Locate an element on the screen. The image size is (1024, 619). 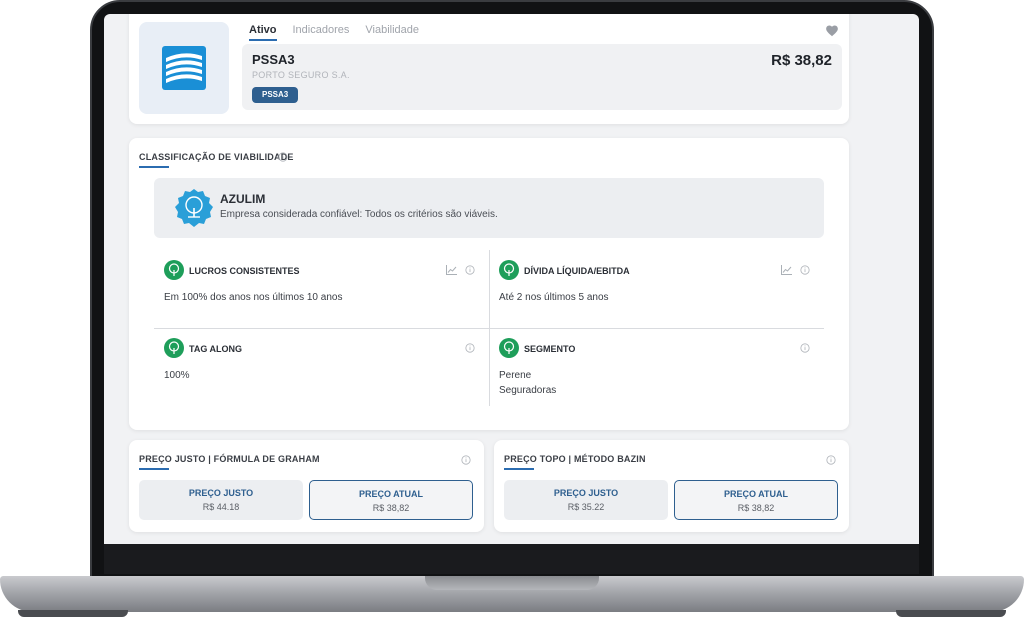
company-logo is located at coordinates (184, 68).